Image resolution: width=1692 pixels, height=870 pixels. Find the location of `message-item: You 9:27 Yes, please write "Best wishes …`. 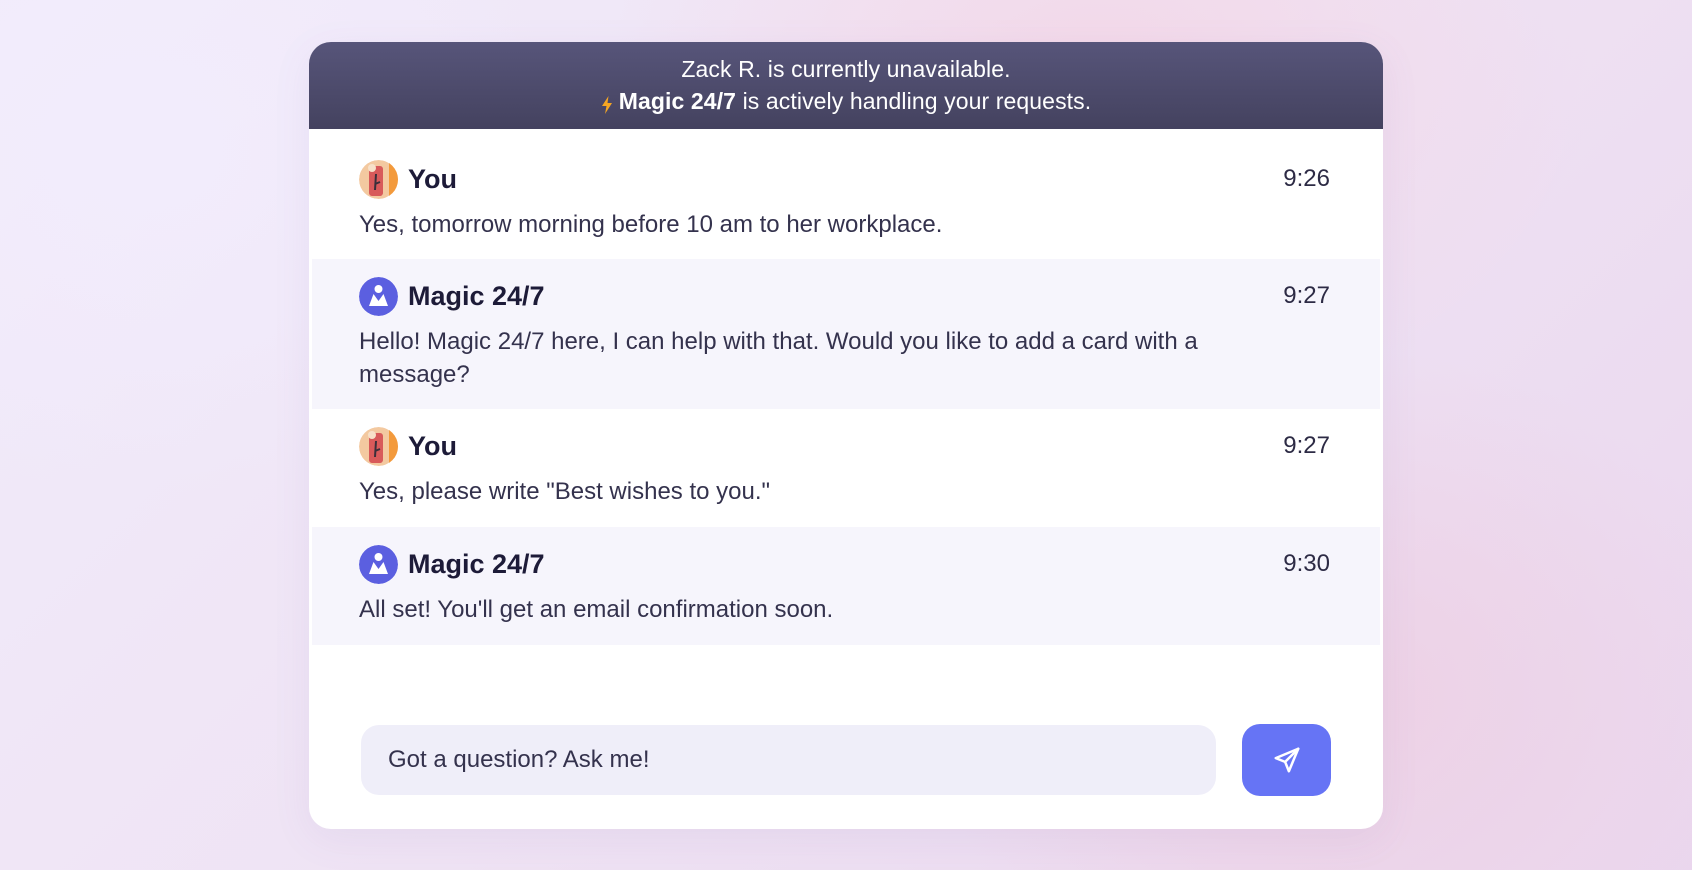

message-item: You 9:27 Yes, please write "Best wishes … is located at coordinates (846, 468).